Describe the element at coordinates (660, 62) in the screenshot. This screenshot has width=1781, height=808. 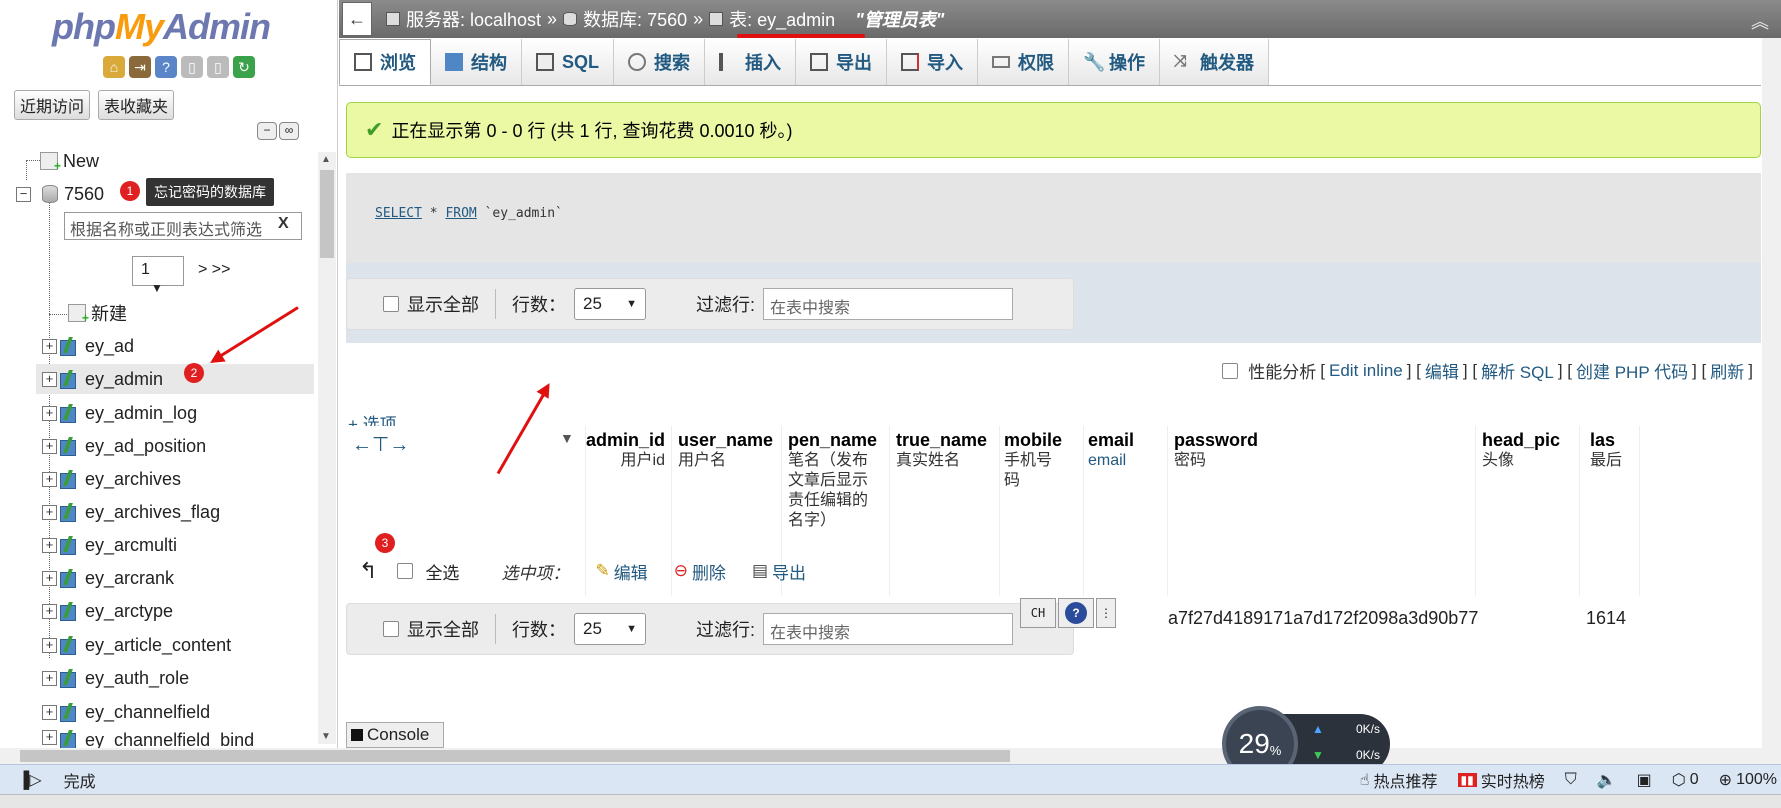
I see `tab-search: 搜索` at that location.